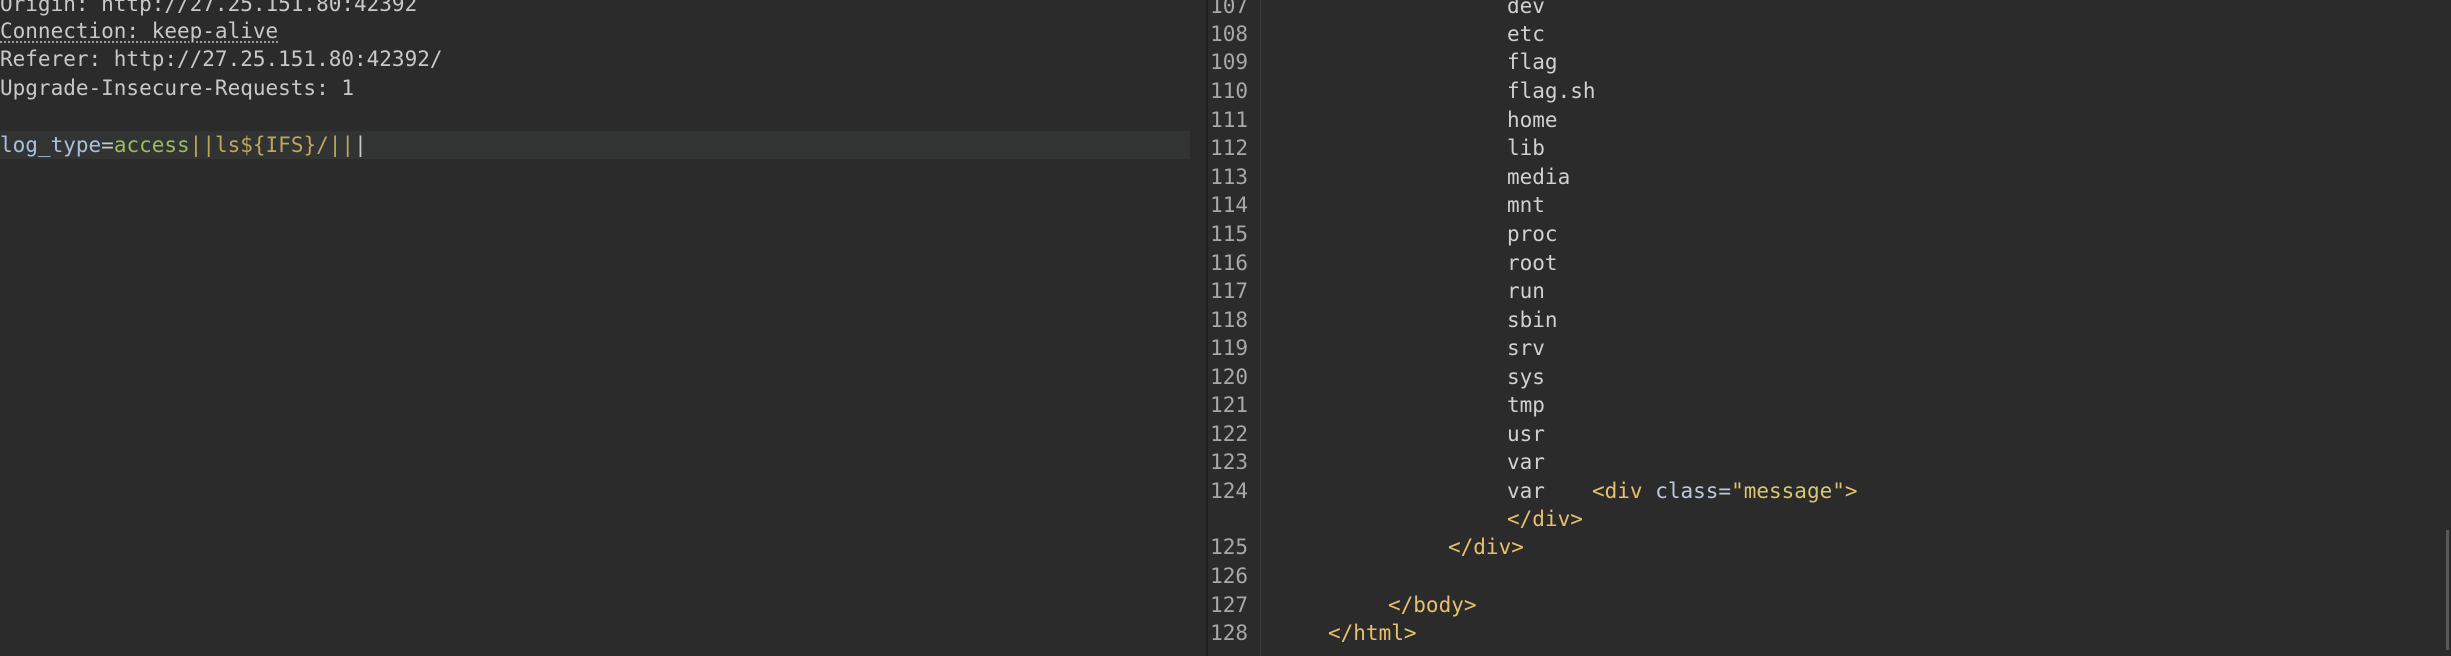 The width and height of the screenshot is (2451, 656). Describe the element at coordinates (1229, 120) in the screenshot. I see `line-number: 111` at that location.